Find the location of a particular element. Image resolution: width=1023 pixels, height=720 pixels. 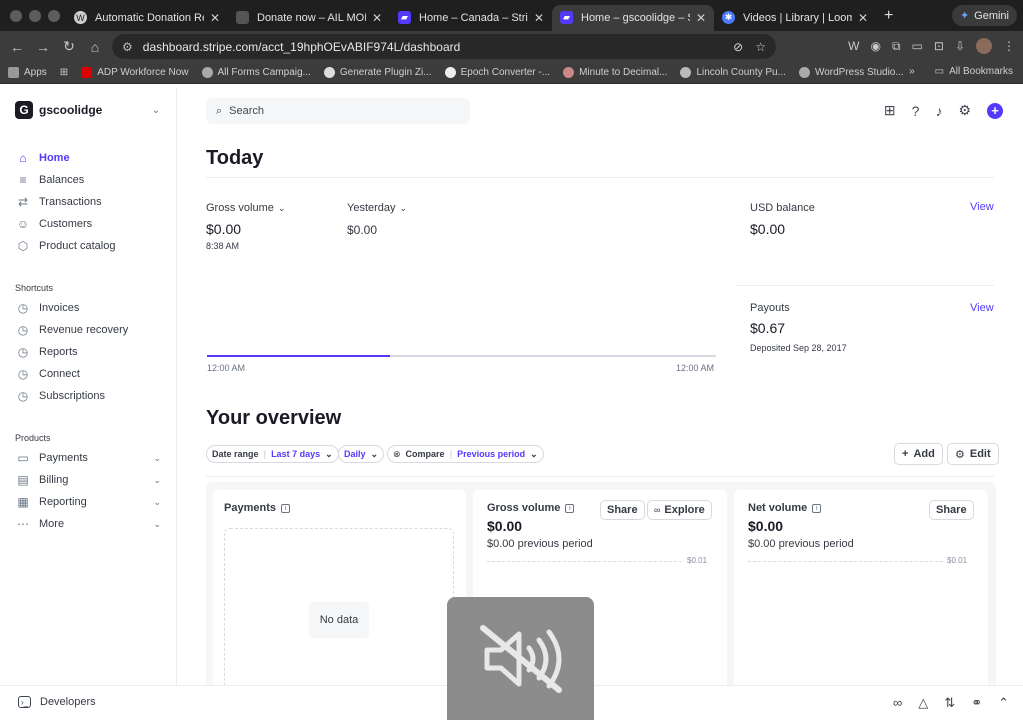

site-info-icon: ⚙ is located at coordinates (127, 47).